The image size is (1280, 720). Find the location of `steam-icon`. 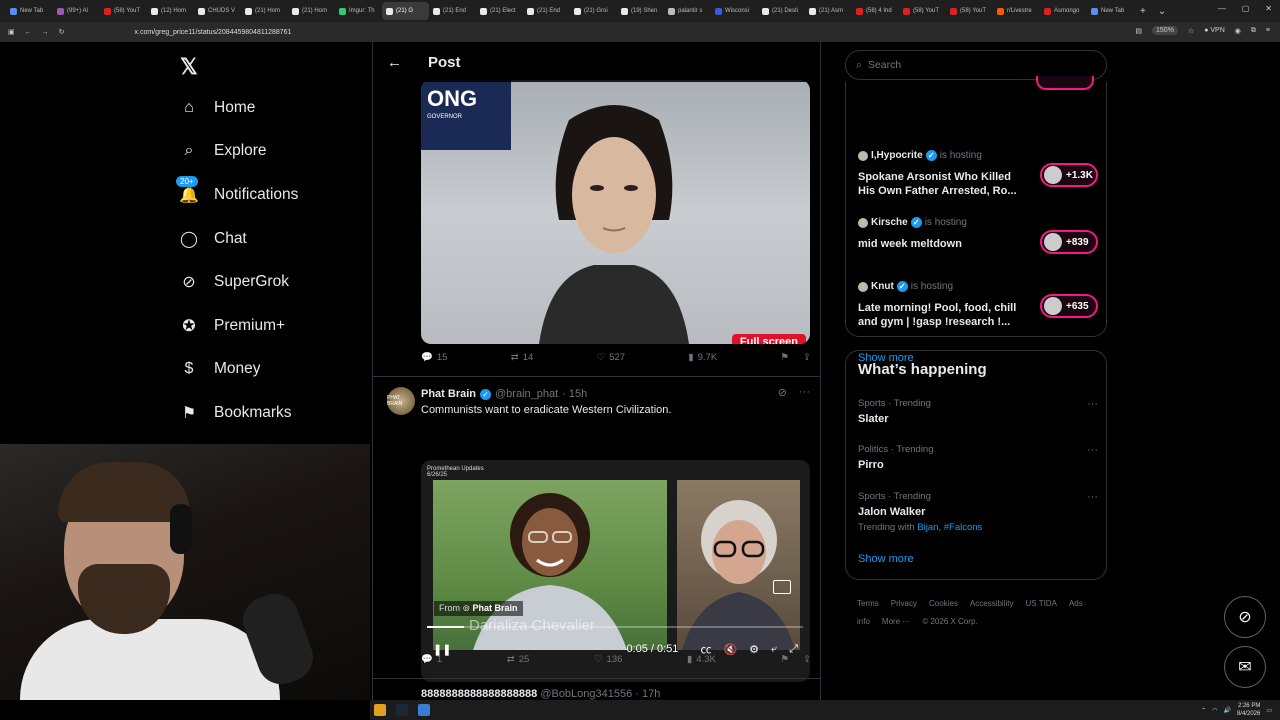

steam-icon is located at coordinates (402, 710).